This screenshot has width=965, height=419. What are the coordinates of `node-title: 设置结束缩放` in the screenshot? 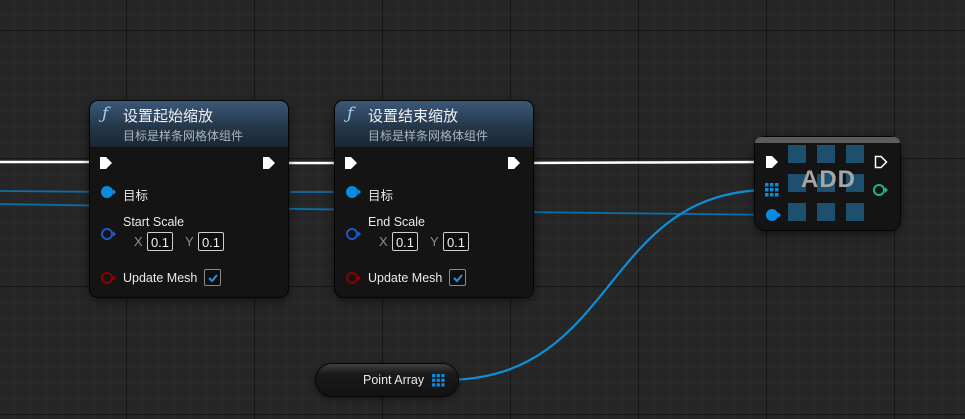 It's located at (413, 116).